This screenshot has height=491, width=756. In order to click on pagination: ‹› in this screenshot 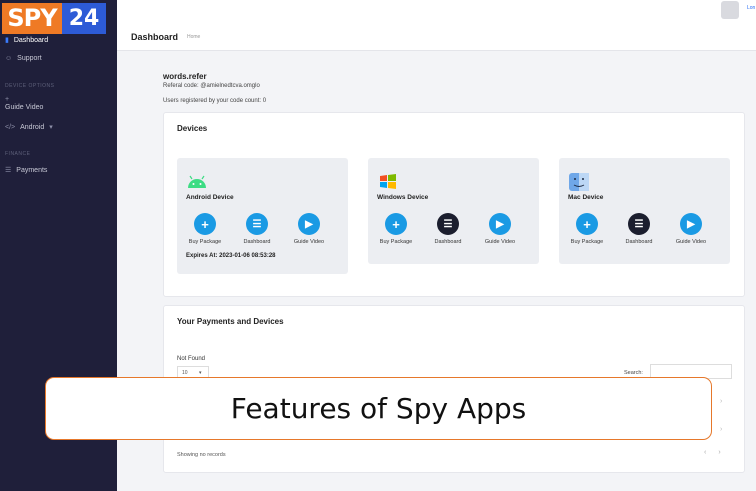, I will do `click(718, 452)`.